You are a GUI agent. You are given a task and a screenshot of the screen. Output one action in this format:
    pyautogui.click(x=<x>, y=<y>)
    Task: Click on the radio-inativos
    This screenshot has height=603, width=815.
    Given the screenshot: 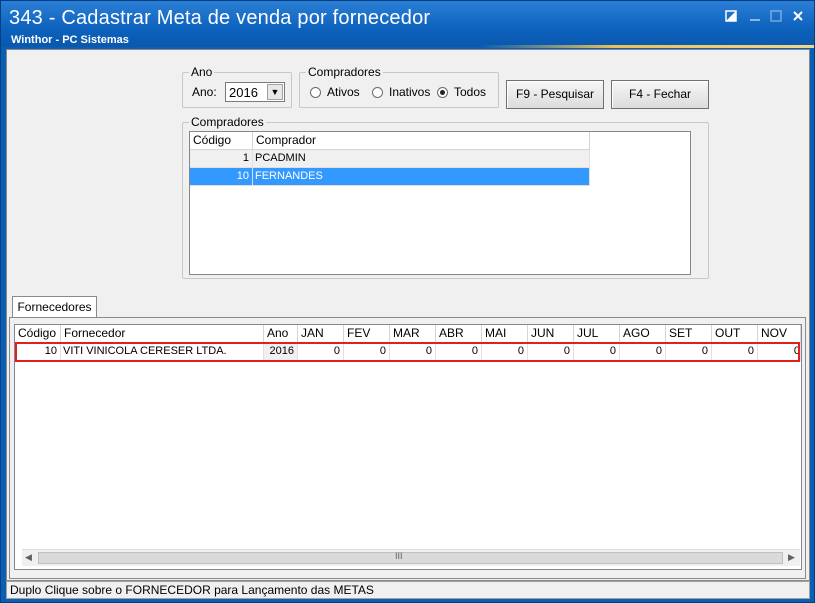 What is the action you would take?
    pyautogui.click(x=377, y=92)
    